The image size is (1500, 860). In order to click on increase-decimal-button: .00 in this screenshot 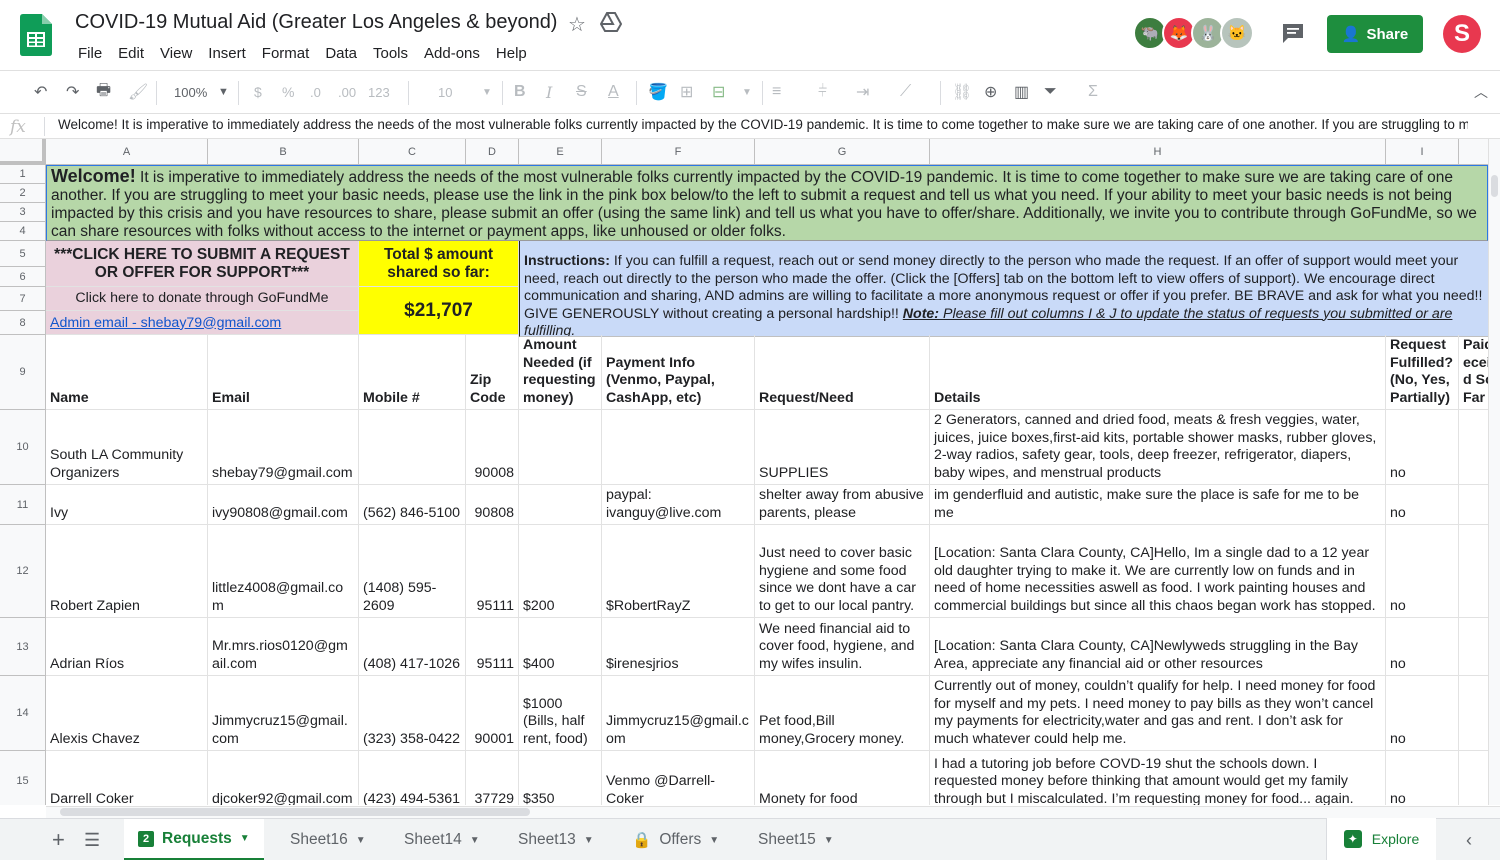, I will do `click(347, 92)`.